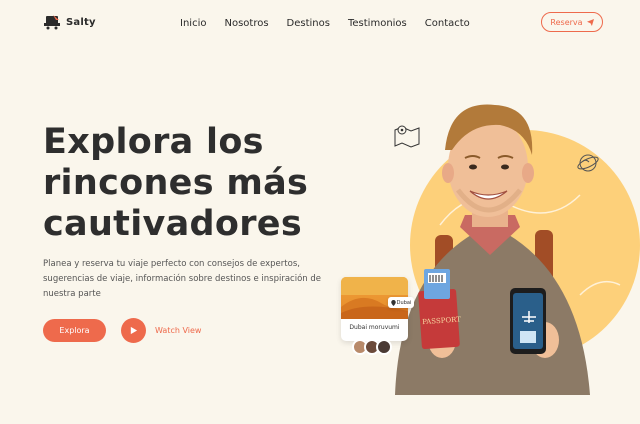 The image size is (640, 424). What do you see at coordinates (178, 330) in the screenshot?
I see `watch-view-link: Watch View` at bounding box center [178, 330].